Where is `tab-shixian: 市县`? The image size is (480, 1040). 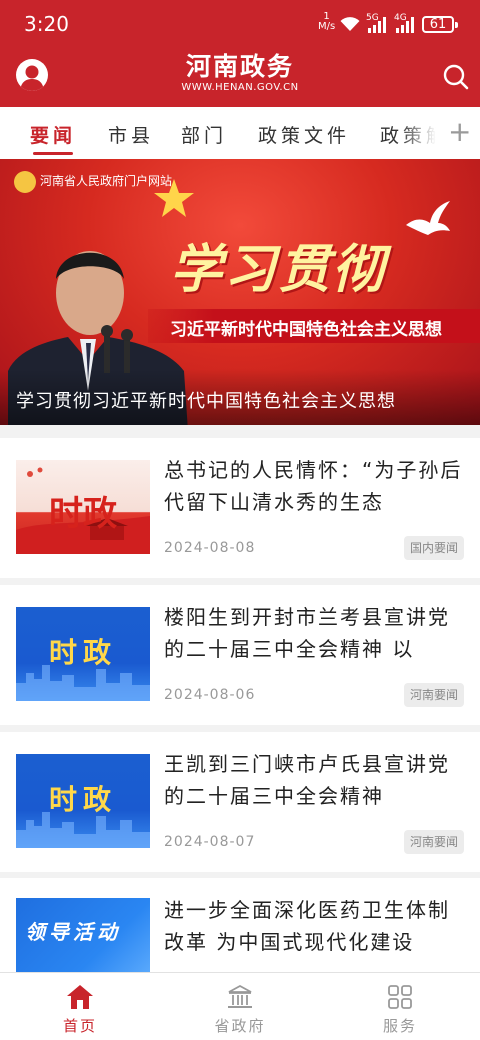 tab-shixian: 市县 is located at coordinates (131, 134).